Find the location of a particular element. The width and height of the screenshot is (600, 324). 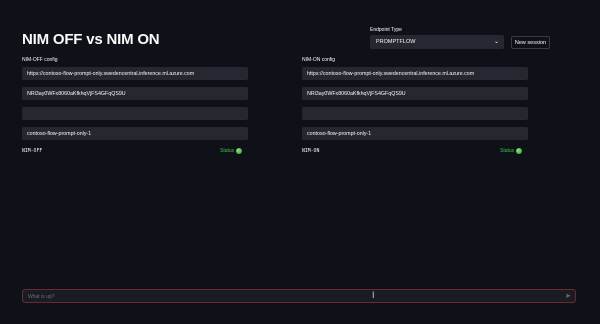

endpoint-type-label: Endpoint Type is located at coordinates (386, 30).